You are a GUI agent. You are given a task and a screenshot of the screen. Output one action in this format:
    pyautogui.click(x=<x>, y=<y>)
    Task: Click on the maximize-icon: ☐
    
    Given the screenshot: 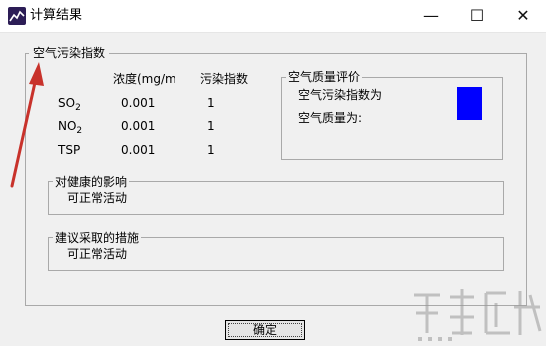 What is the action you would take?
    pyautogui.click(x=477, y=15)
    